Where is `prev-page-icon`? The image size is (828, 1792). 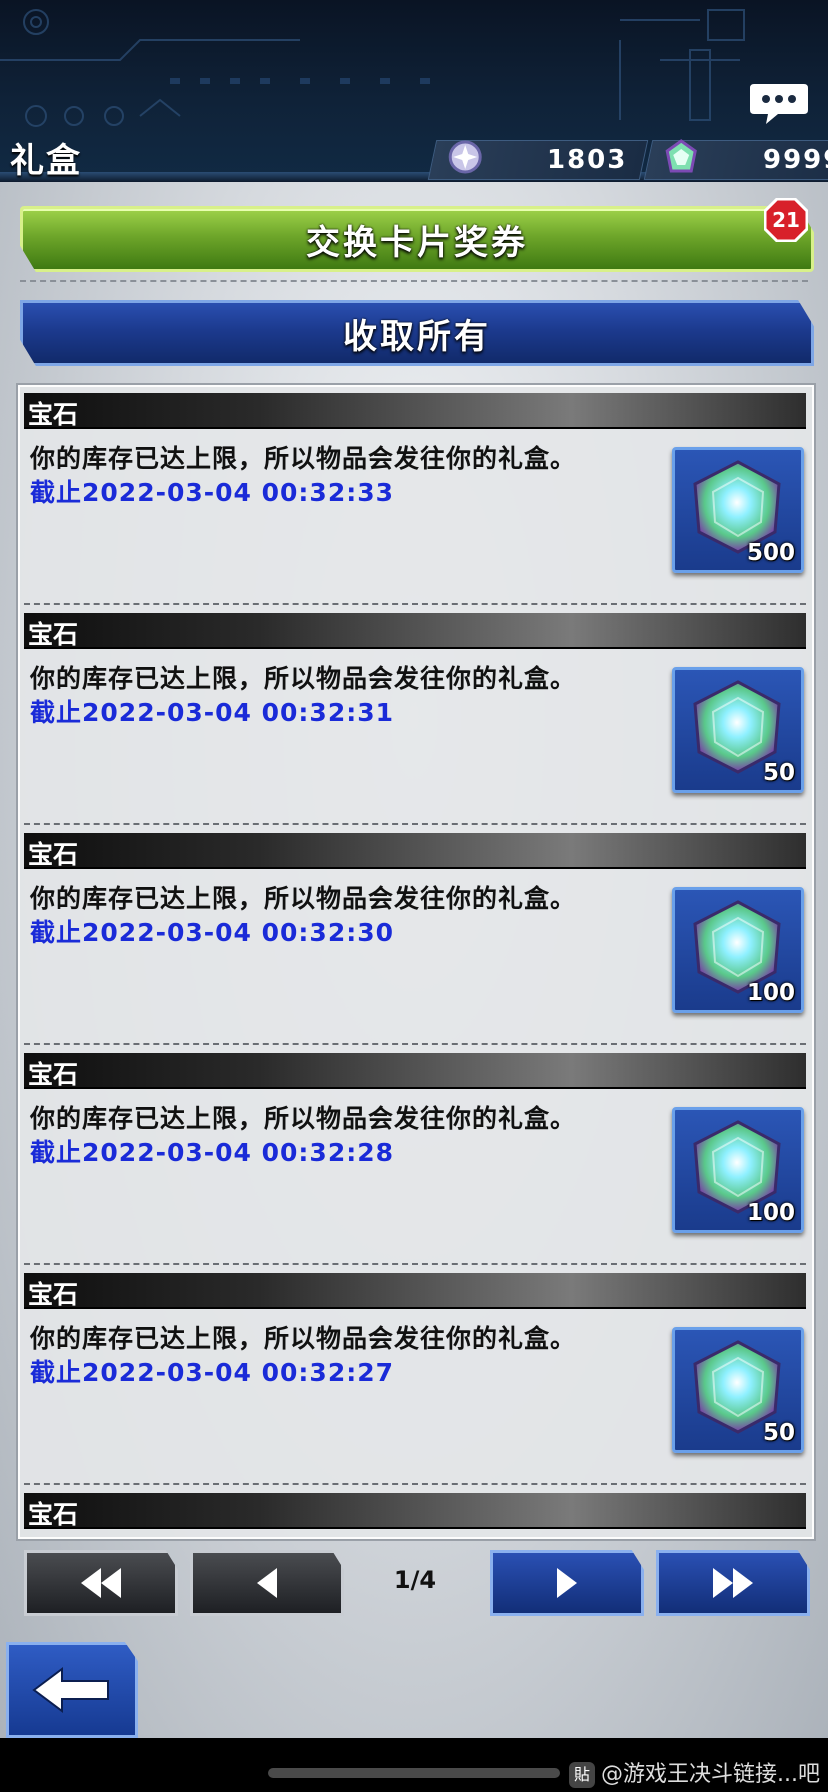
prev-page-icon is located at coordinates (267, 1583).